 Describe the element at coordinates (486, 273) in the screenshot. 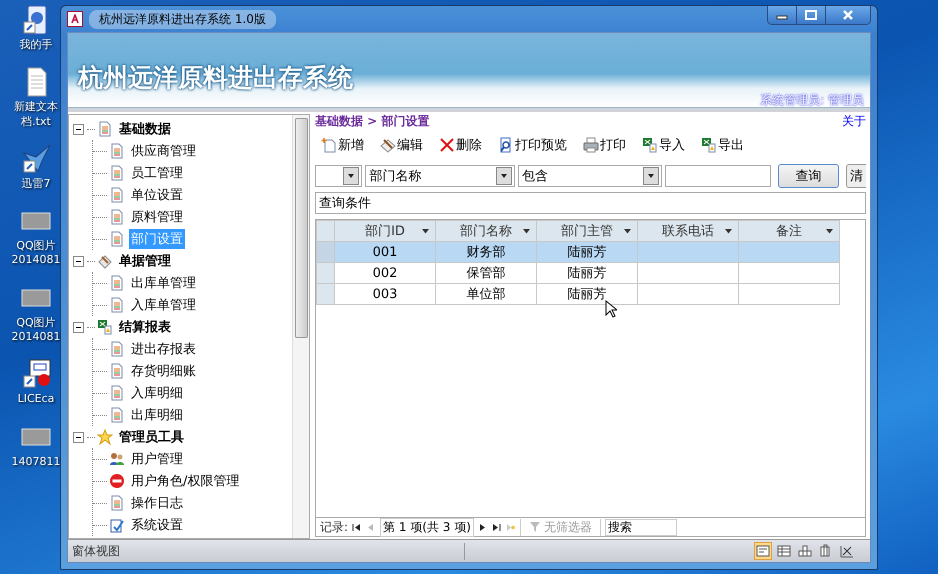

I see `table-cell: 保管部` at that location.